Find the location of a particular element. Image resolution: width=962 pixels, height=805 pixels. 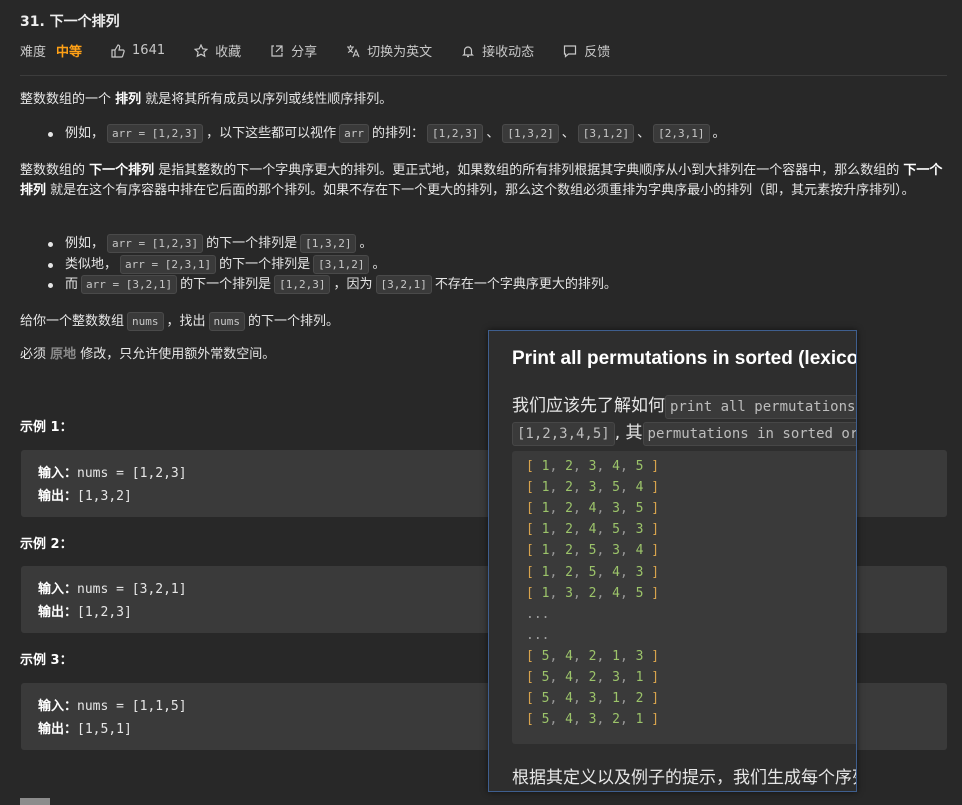

inline-code: [1,3,2] is located at coordinates (530, 133).